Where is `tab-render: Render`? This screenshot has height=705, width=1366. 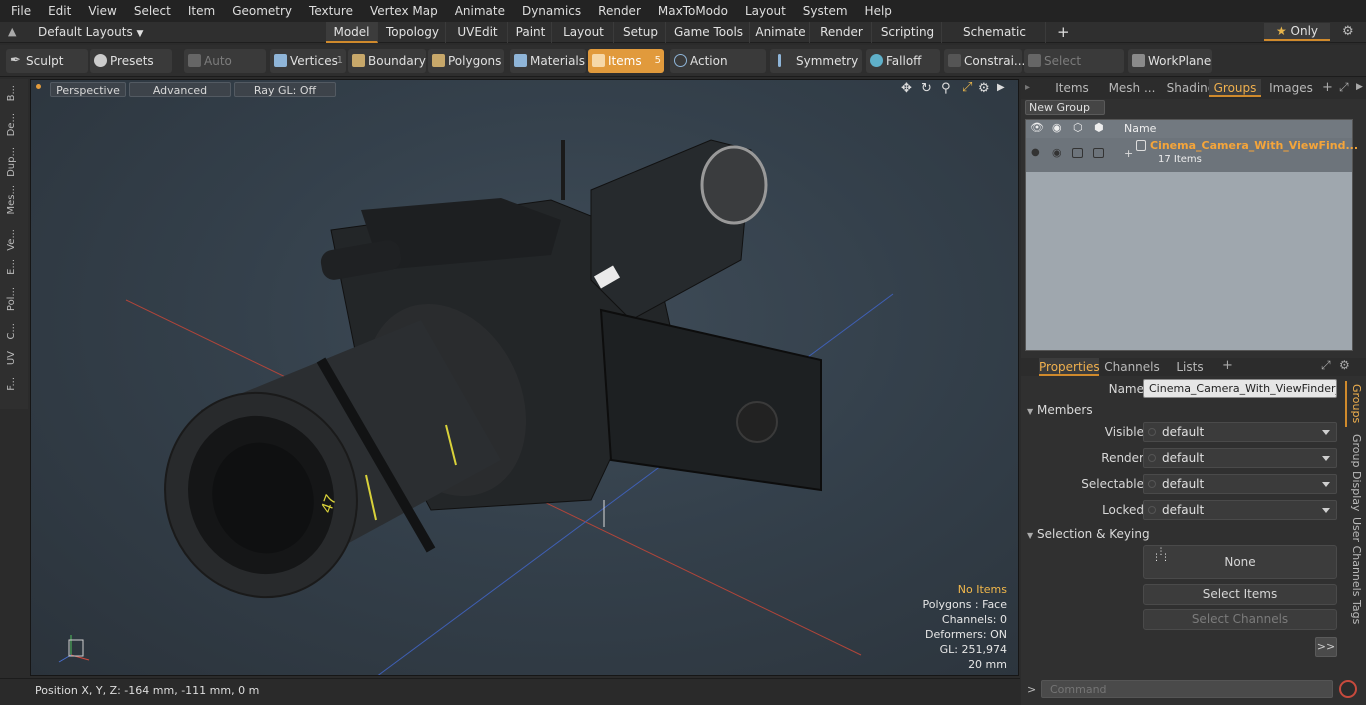
tab-render: Render is located at coordinates (842, 32).